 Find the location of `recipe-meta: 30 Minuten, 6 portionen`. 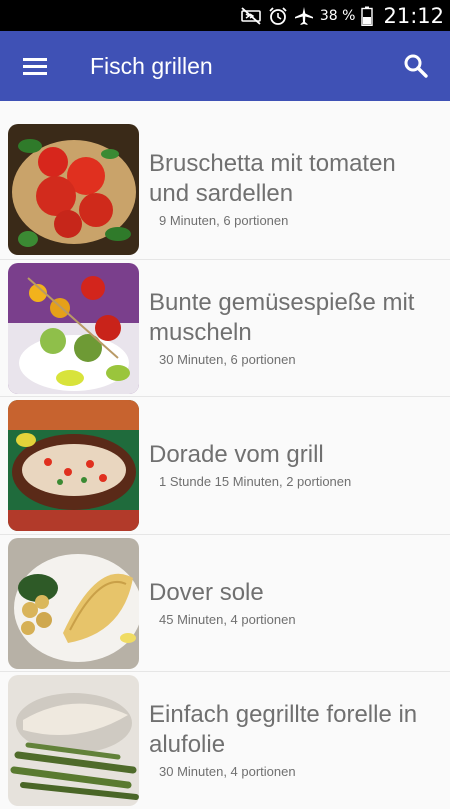

recipe-meta: 30 Minuten, 6 portionen is located at coordinates (227, 359).